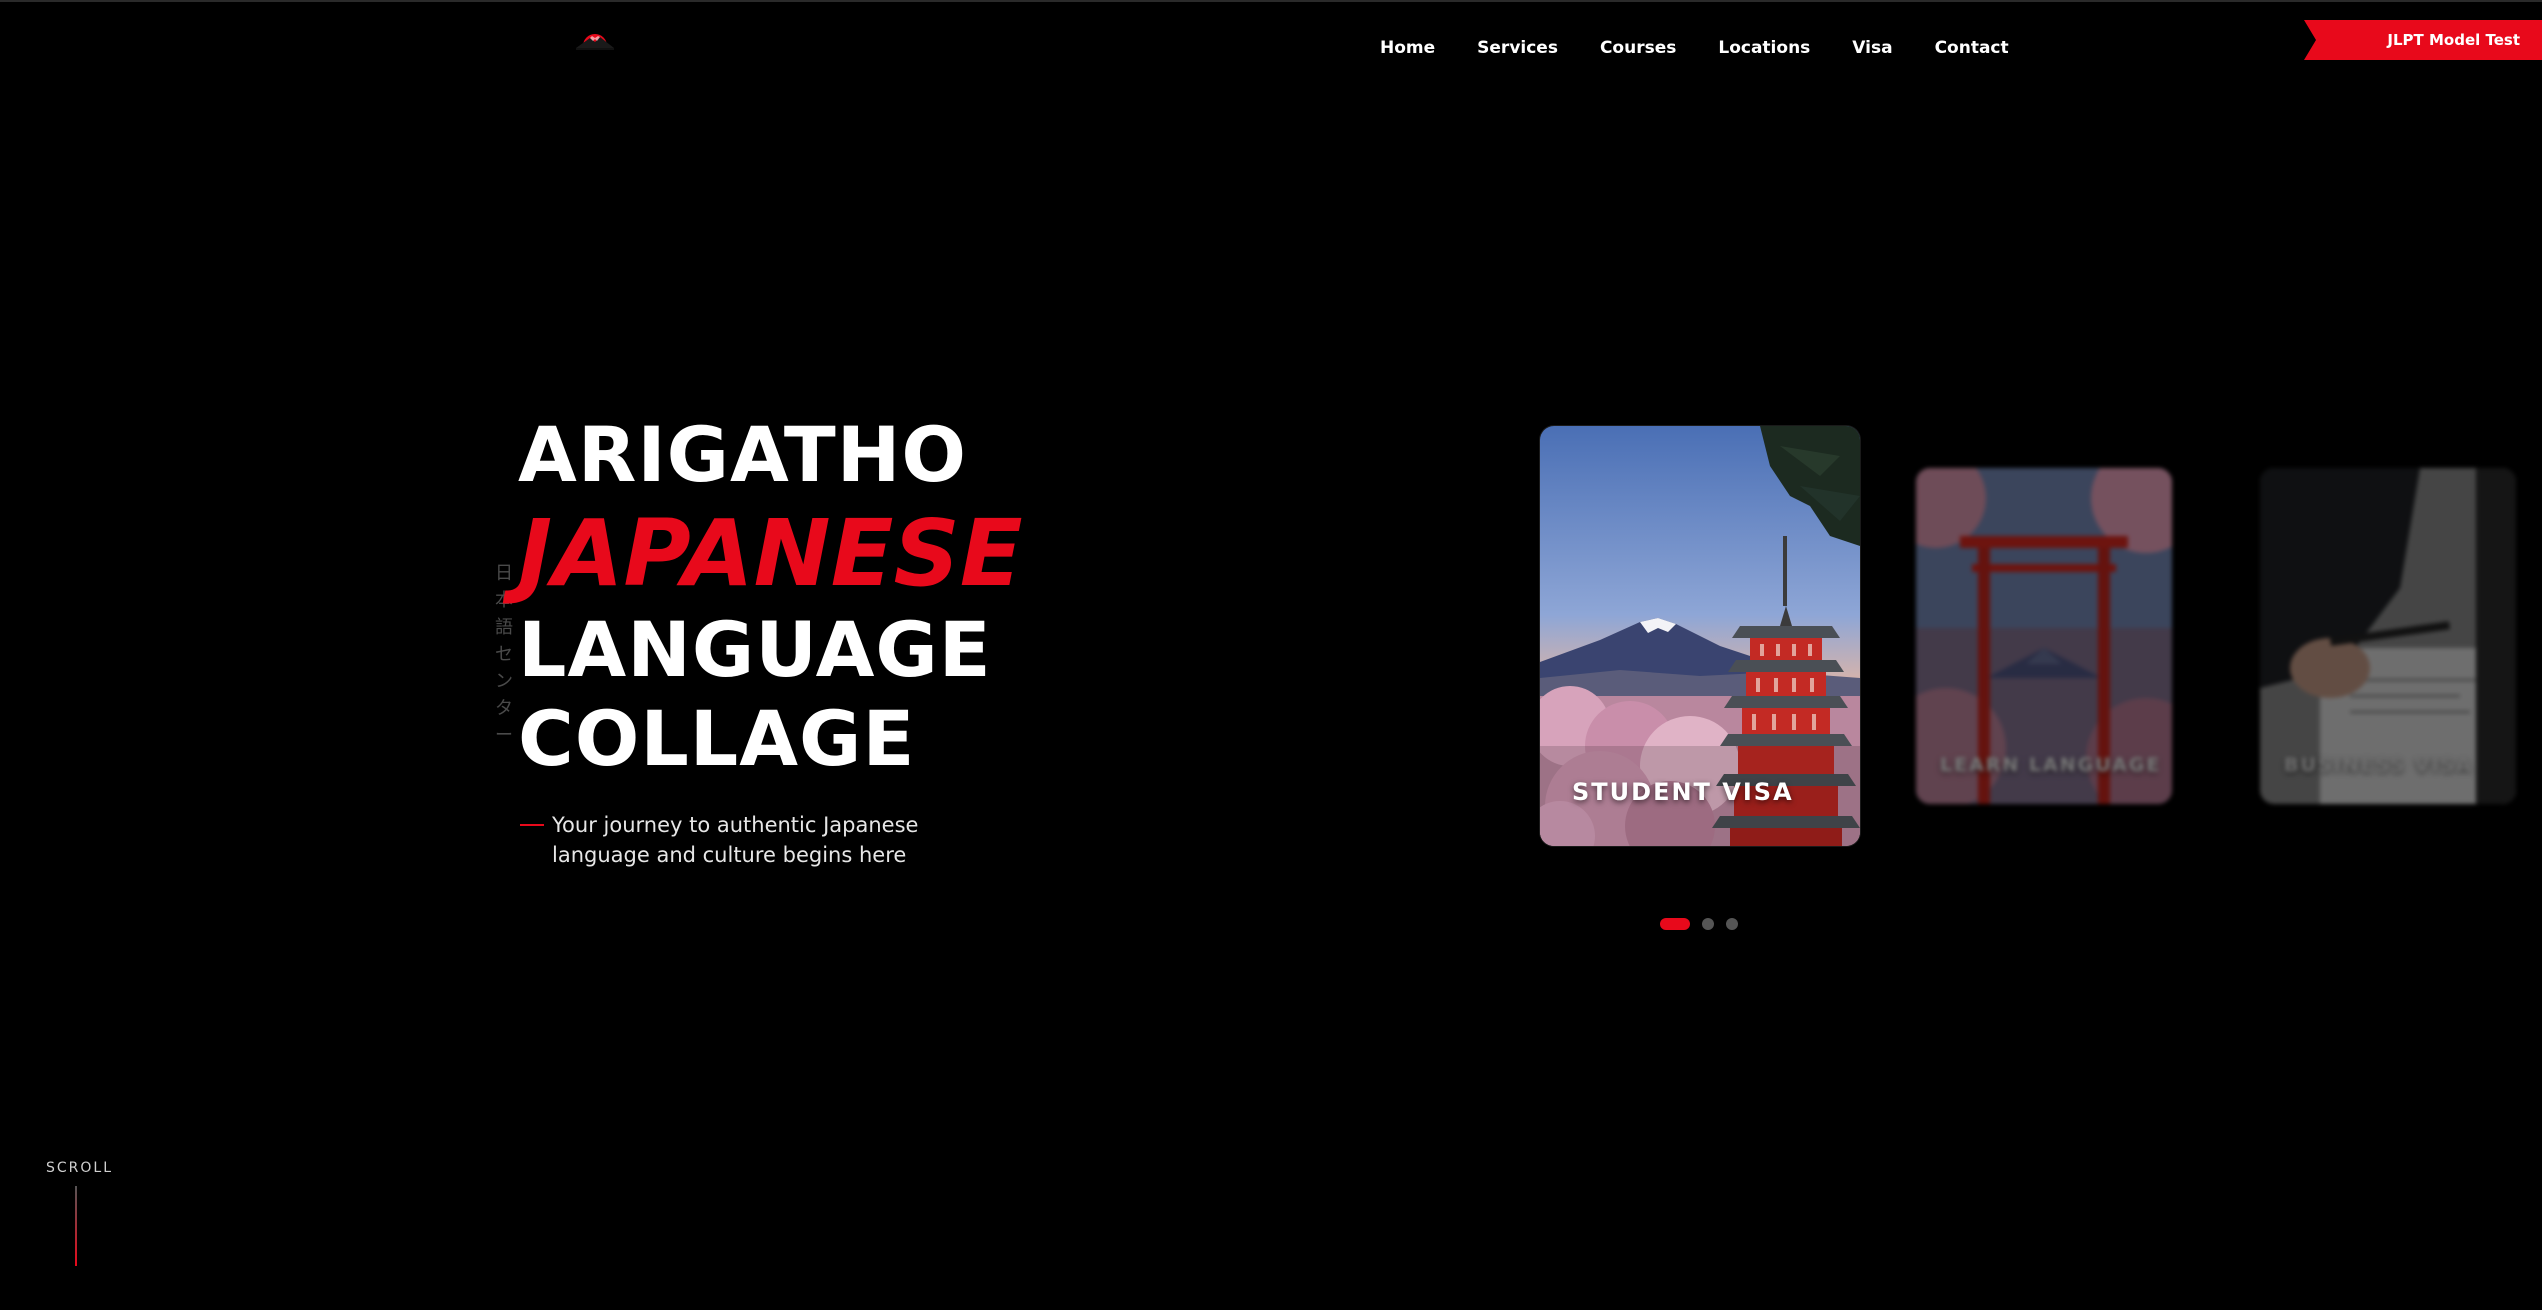  I want to click on nav-home: Home, so click(1407, 48).